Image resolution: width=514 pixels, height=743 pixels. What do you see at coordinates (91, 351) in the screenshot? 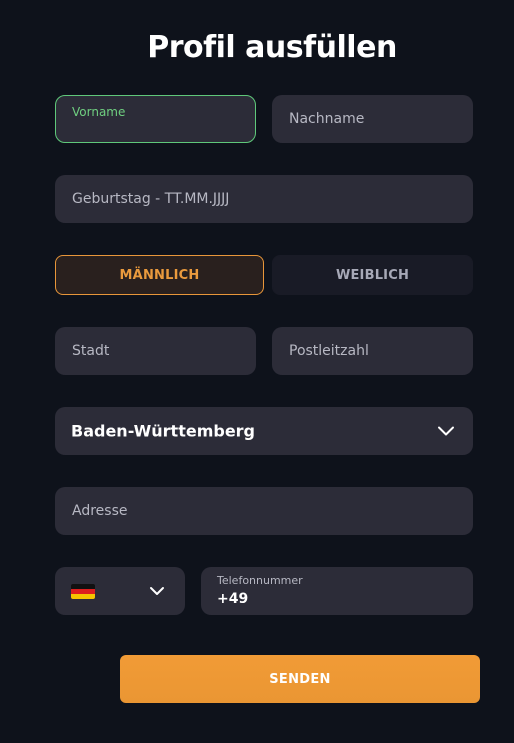
I see `stadt-placeholder: Stadt` at bounding box center [91, 351].